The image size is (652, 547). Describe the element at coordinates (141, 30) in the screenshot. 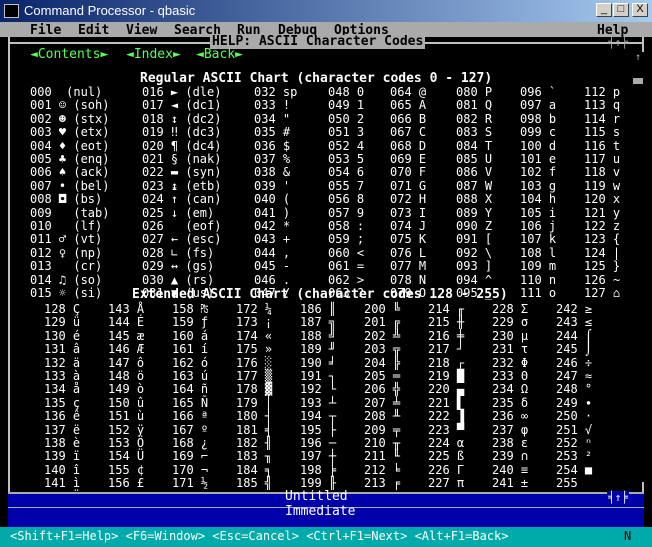

I see `menu-view: View` at that location.